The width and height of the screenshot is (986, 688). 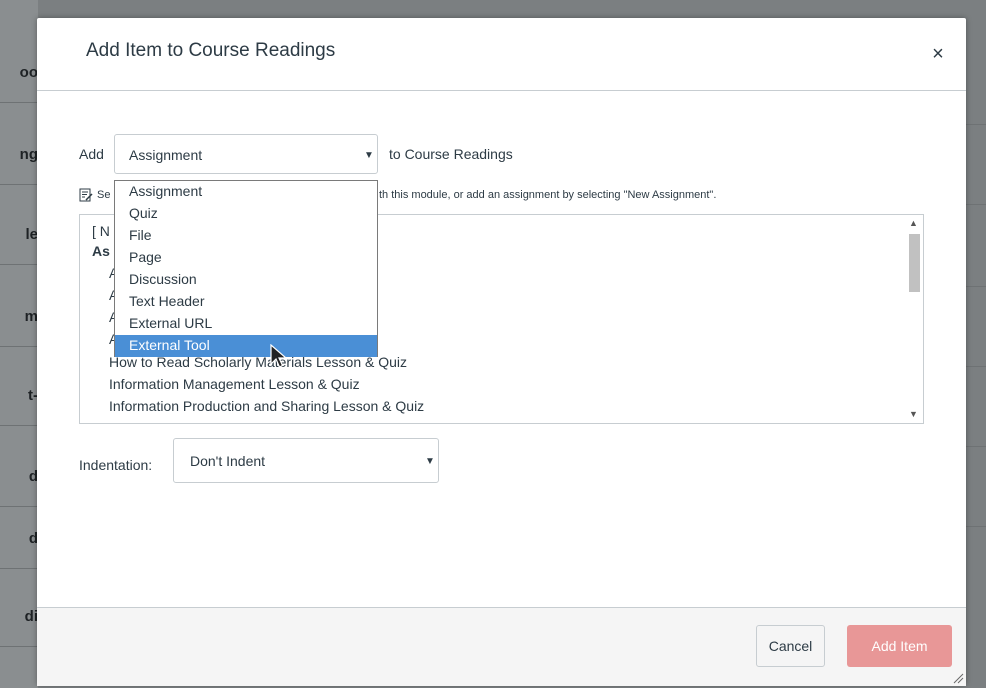 I want to click on scroll-down-icon: ▼, so click(x=913, y=414).